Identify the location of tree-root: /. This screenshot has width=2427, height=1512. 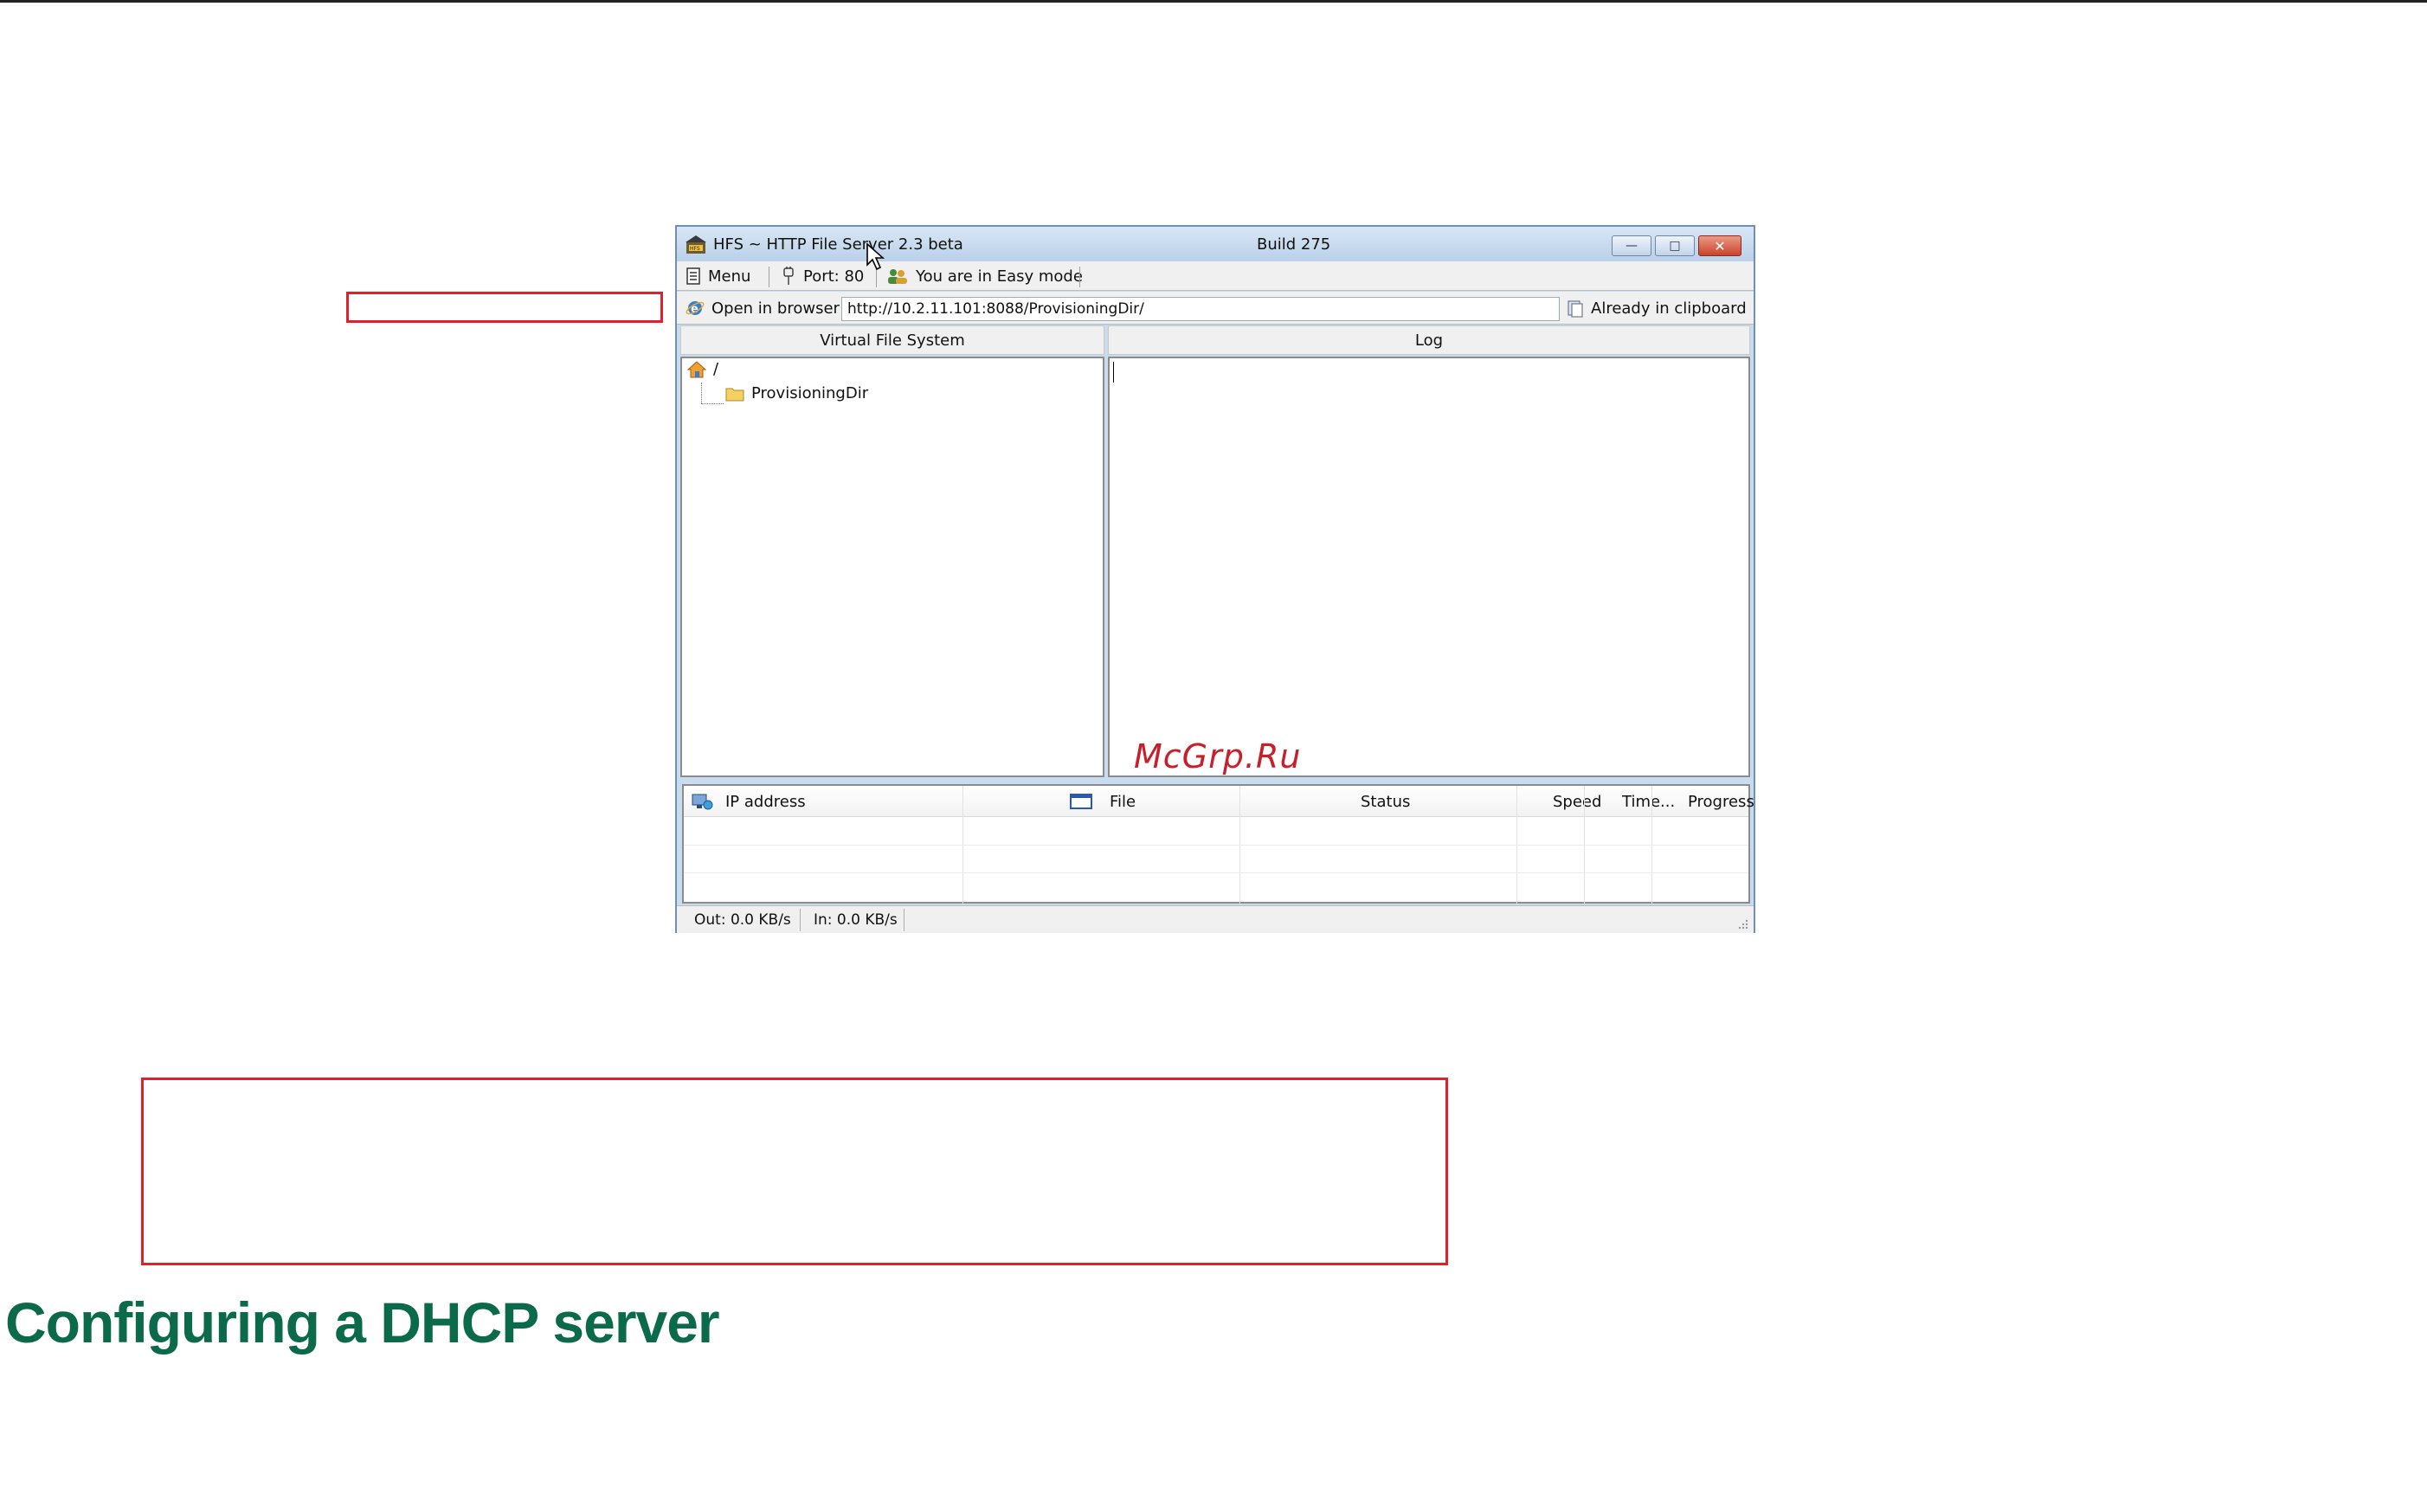
(702, 369).